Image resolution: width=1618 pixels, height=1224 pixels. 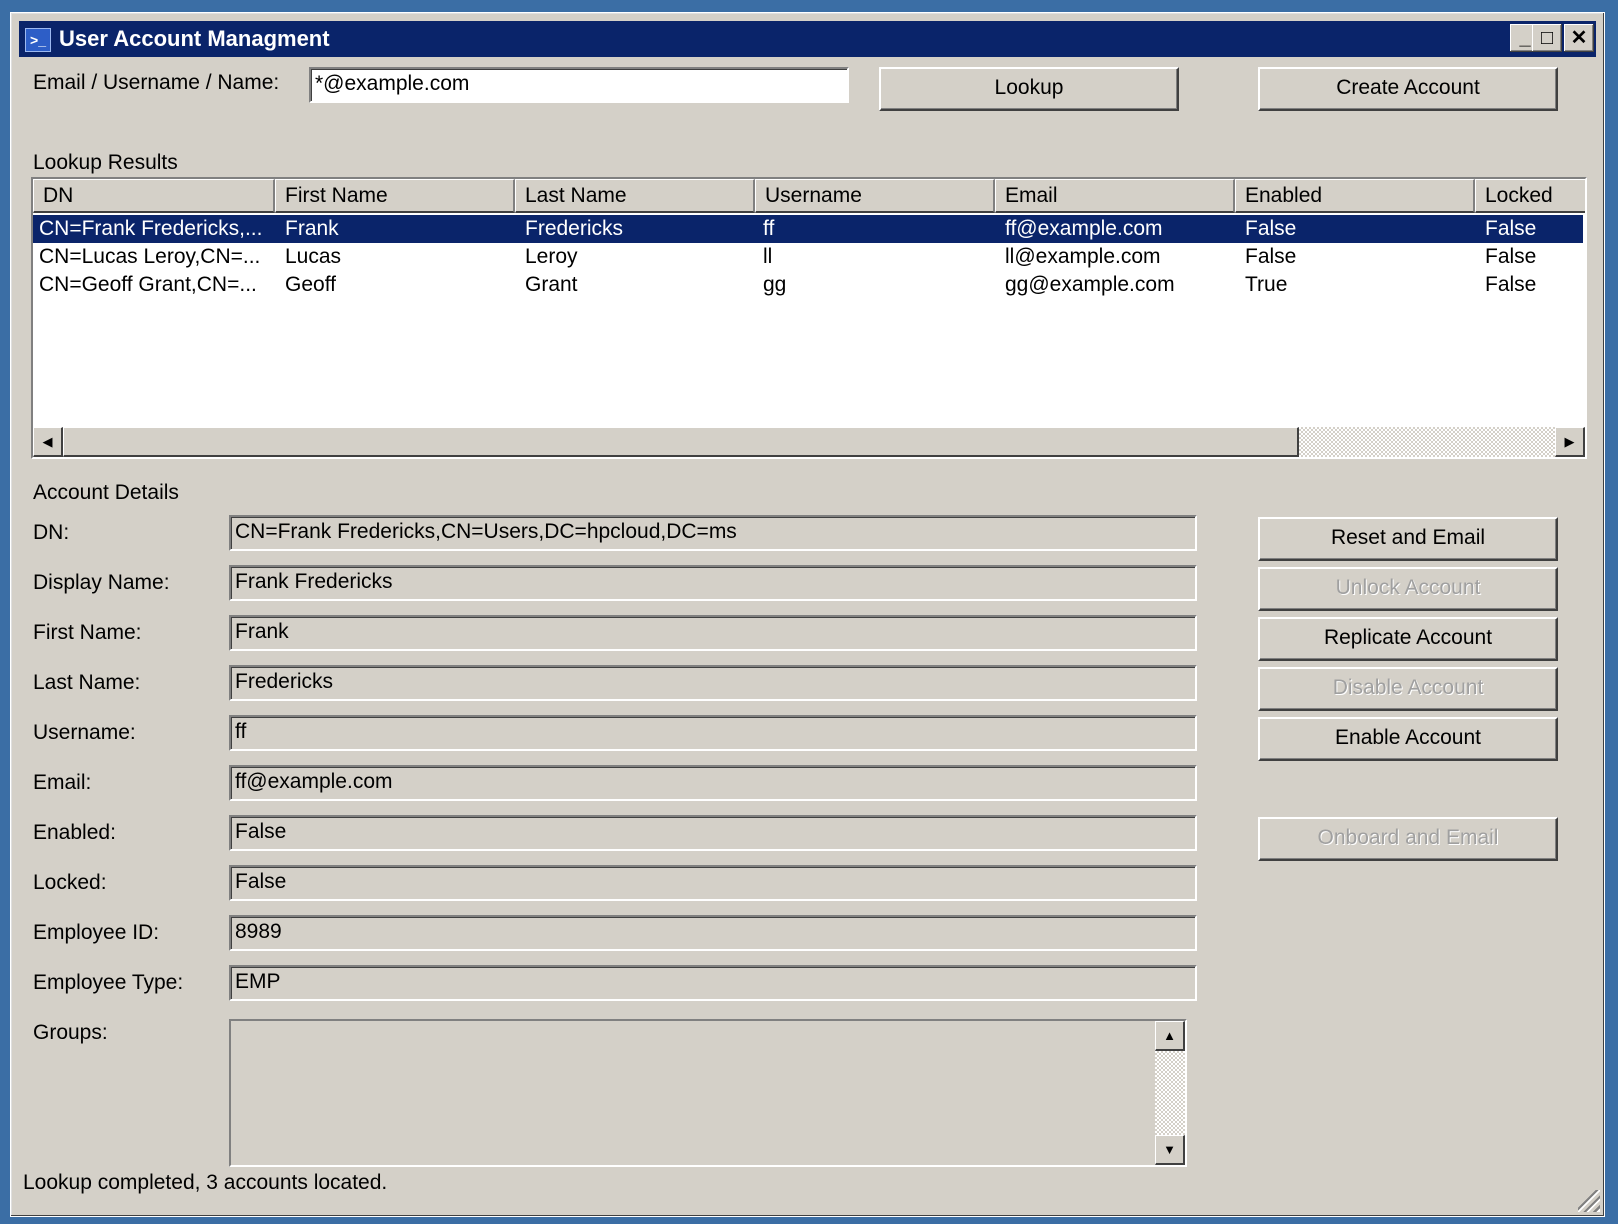 What do you see at coordinates (38, 40) in the screenshot?
I see `powershell-icon: >_` at bounding box center [38, 40].